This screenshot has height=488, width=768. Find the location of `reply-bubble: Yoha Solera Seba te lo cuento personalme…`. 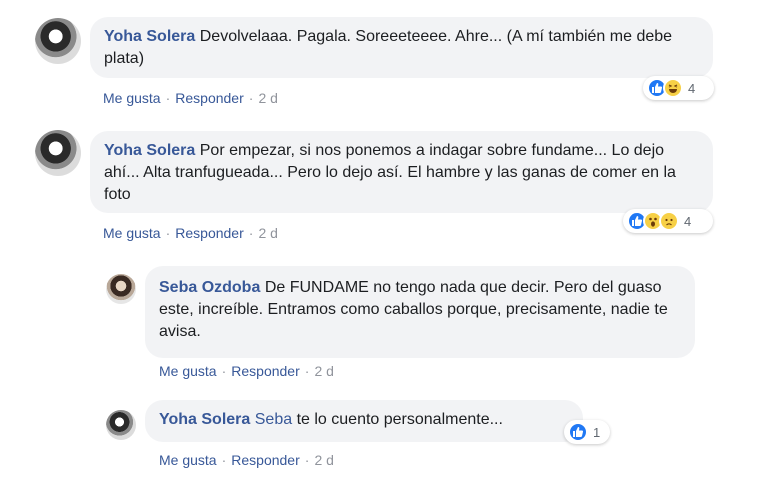

reply-bubble: Yoha Solera Seba te lo cuento personalme… is located at coordinates (364, 421).